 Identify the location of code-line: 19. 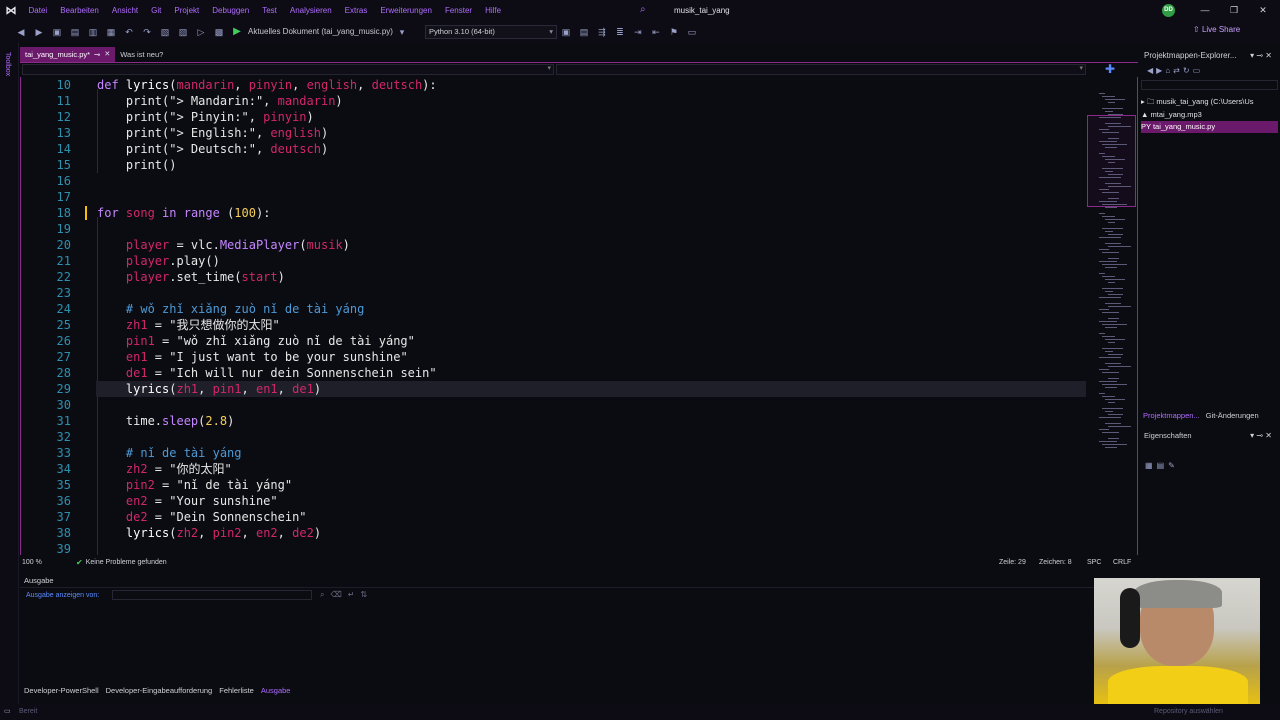
(553, 229).